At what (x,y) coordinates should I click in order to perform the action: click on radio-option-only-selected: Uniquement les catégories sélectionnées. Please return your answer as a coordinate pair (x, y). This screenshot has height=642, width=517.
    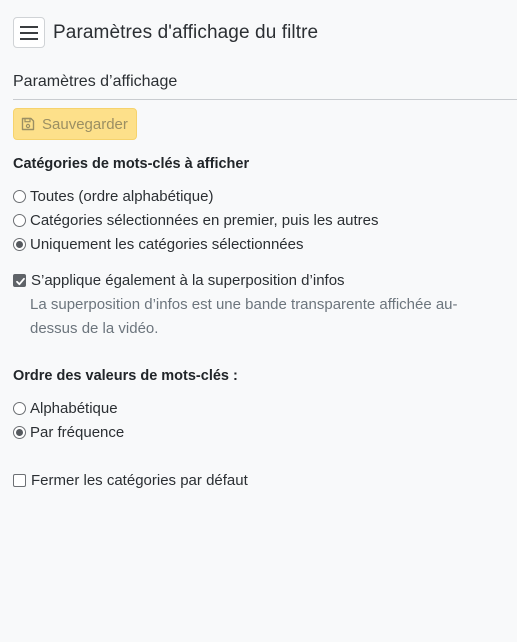
    Looking at the image, I should click on (158, 244).